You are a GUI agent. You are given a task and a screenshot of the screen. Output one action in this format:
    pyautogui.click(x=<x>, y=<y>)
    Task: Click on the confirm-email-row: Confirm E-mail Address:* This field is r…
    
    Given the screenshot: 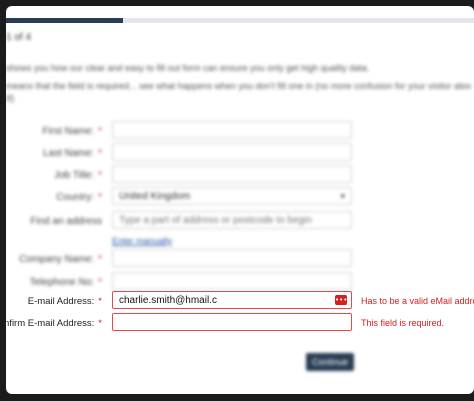 What is the action you would take?
    pyautogui.click(x=240, y=324)
    